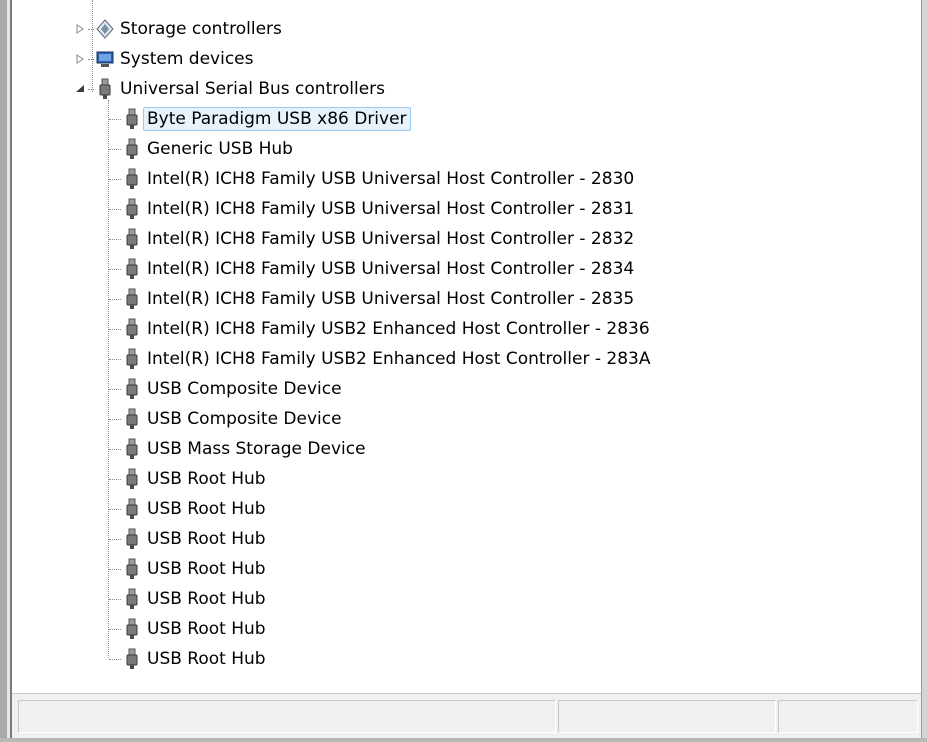  What do you see at coordinates (201, 29) in the screenshot?
I see `tree-node-label: Storage controllers` at bounding box center [201, 29].